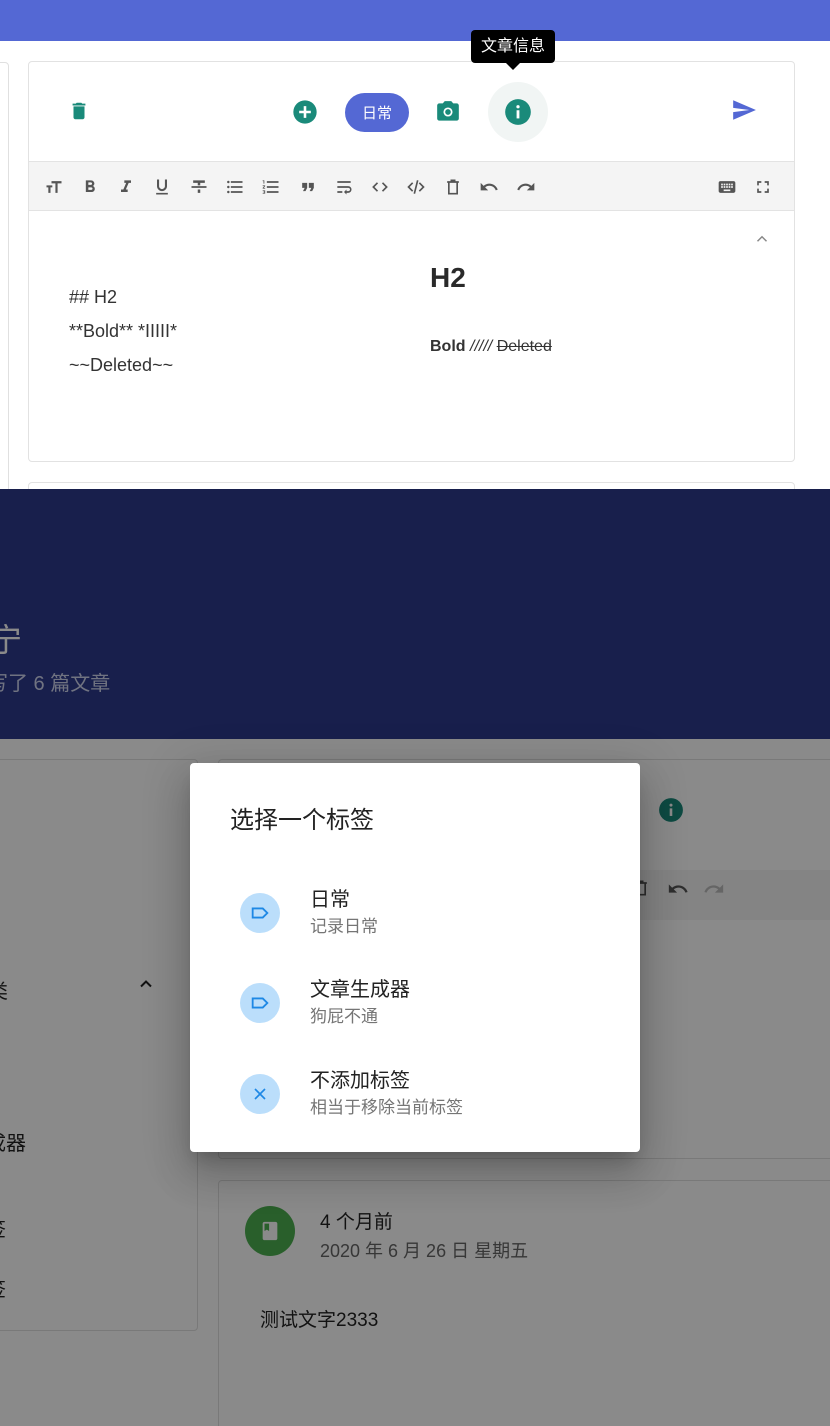  I want to click on wrap-icon, so click(344, 188).